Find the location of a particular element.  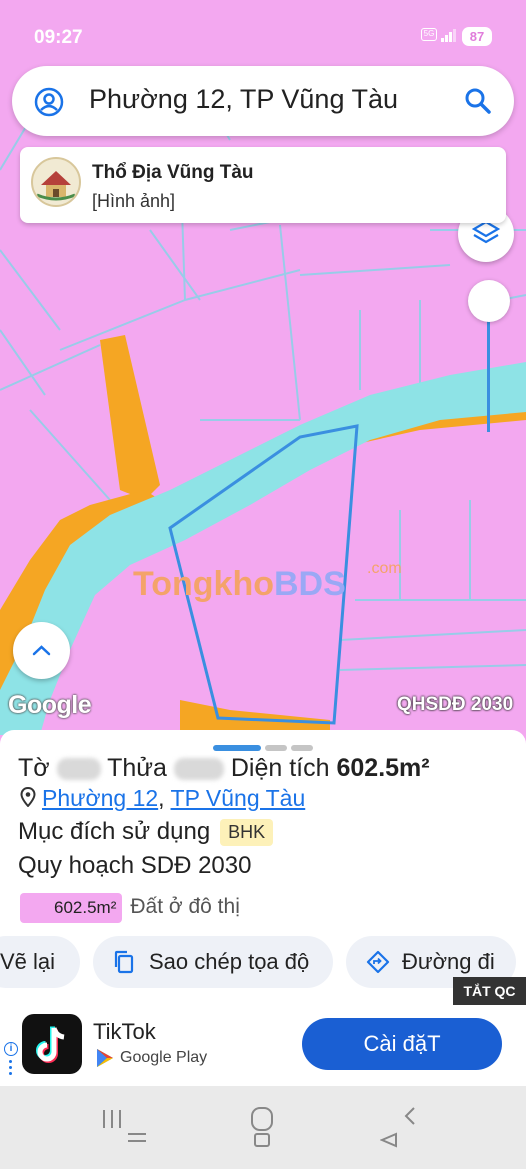

ad-store-label: Google Play is located at coordinates (164, 1058).